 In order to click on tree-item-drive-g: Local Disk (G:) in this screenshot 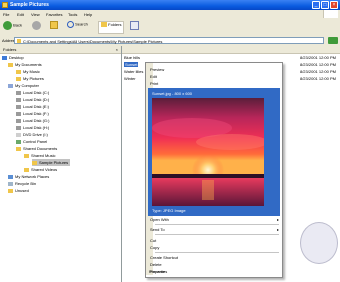, I will do `click(32, 120)`.